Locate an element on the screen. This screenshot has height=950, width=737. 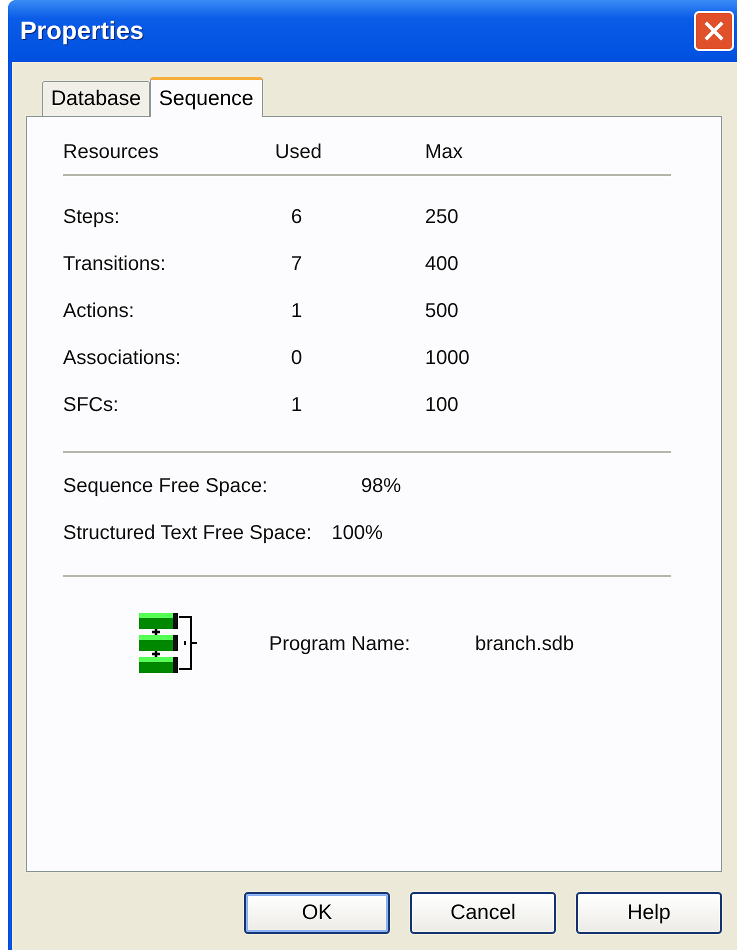
resource-label: Actions: is located at coordinates (99, 311).